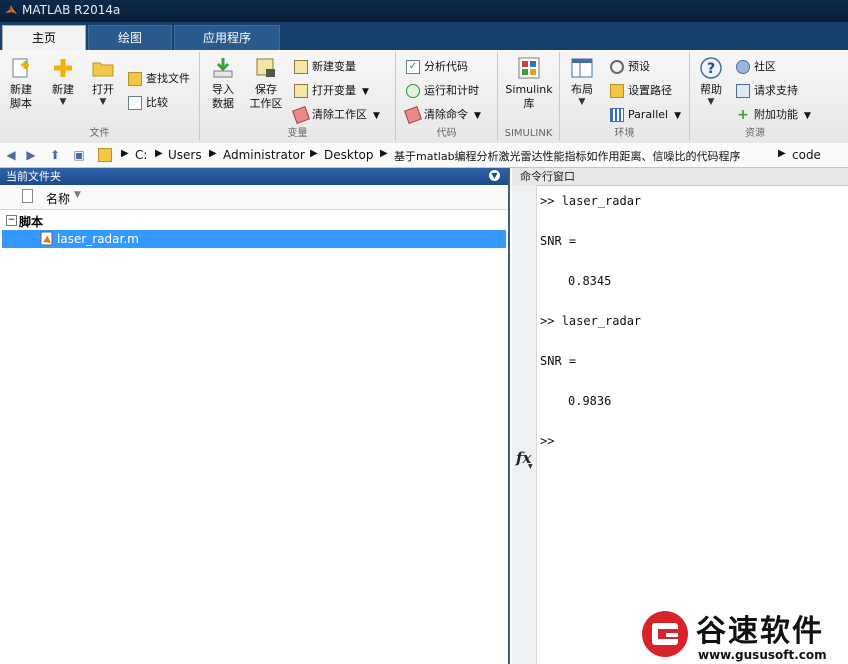 The height and width of the screenshot is (664, 848). Describe the element at coordinates (755, 133) in the screenshot. I see `group-label-resources: 资源` at that location.